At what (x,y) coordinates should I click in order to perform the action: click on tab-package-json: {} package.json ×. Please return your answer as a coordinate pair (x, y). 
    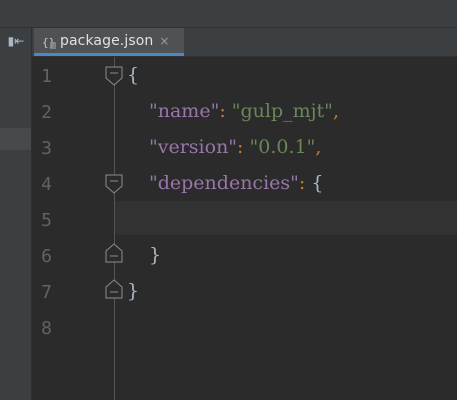
    Looking at the image, I should click on (109, 42).